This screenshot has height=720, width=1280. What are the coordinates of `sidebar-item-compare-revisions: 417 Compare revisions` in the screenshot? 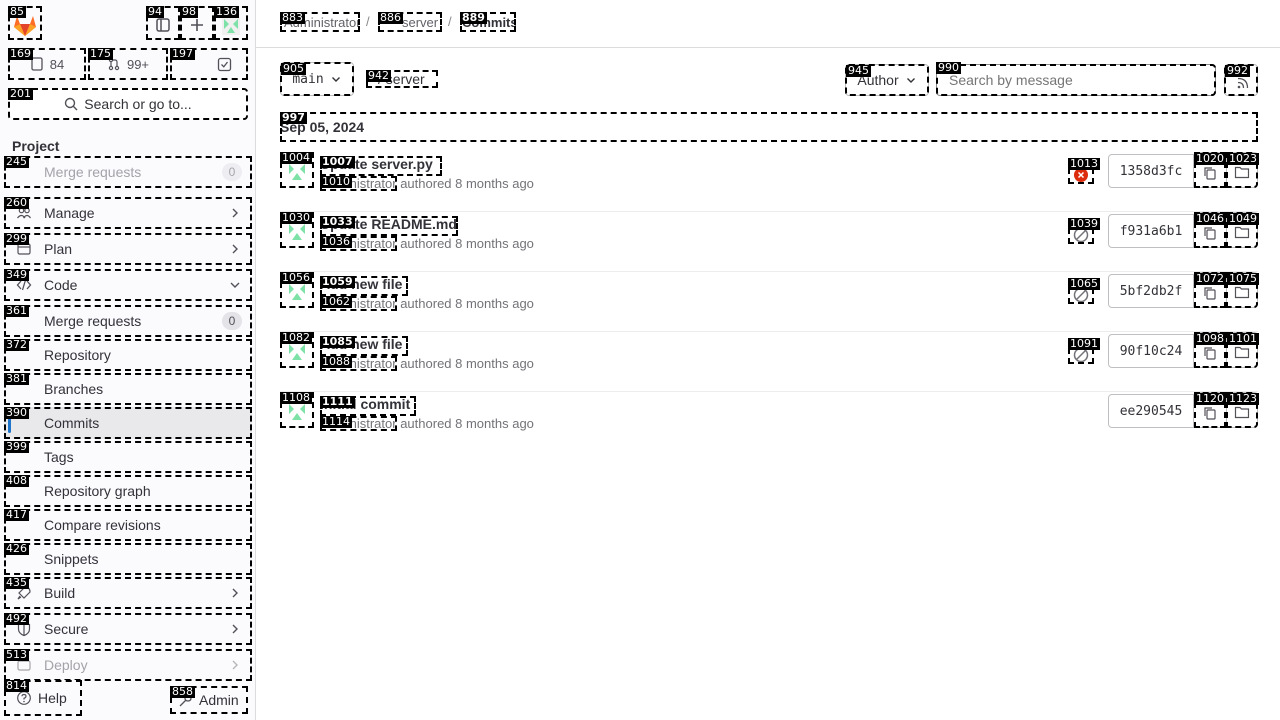 It's located at (128, 525).